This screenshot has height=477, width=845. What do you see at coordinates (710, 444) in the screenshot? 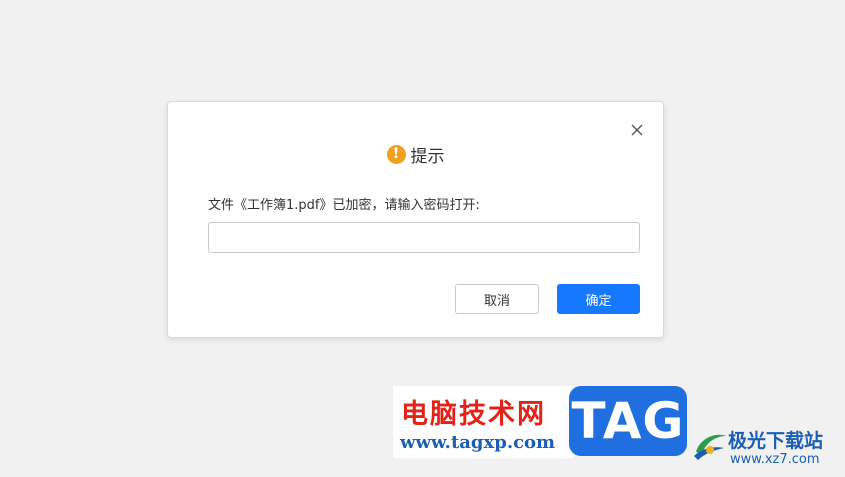
I see `aurora-logo-icon` at bounding box center [710, 444].